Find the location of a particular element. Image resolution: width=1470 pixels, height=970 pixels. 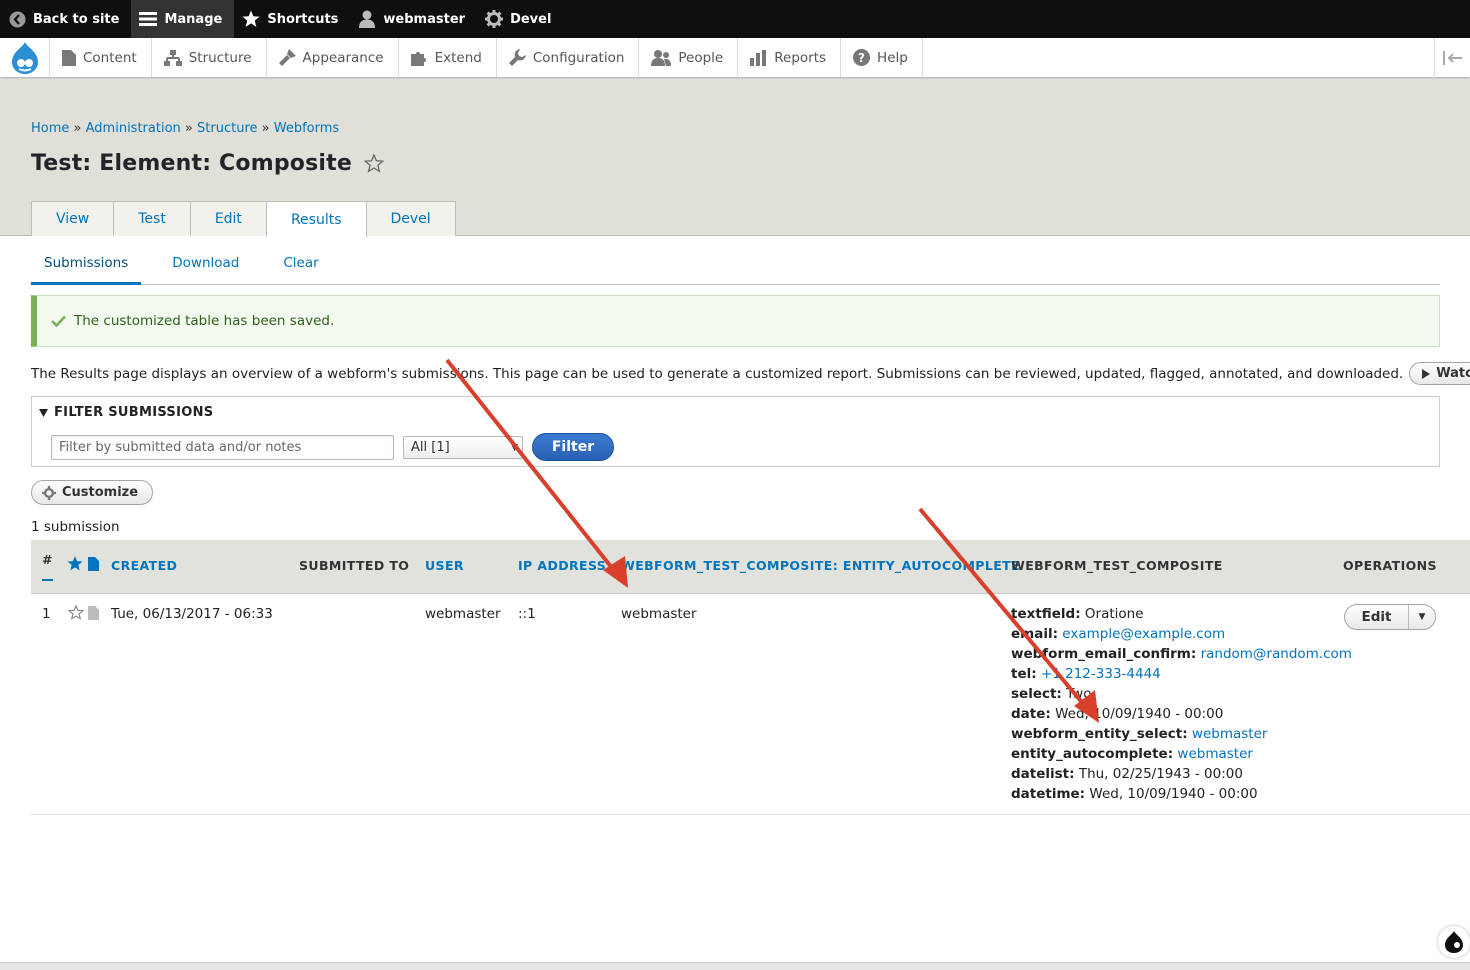

subtab-submissions: Submissions is located at coordinates (86, 270).